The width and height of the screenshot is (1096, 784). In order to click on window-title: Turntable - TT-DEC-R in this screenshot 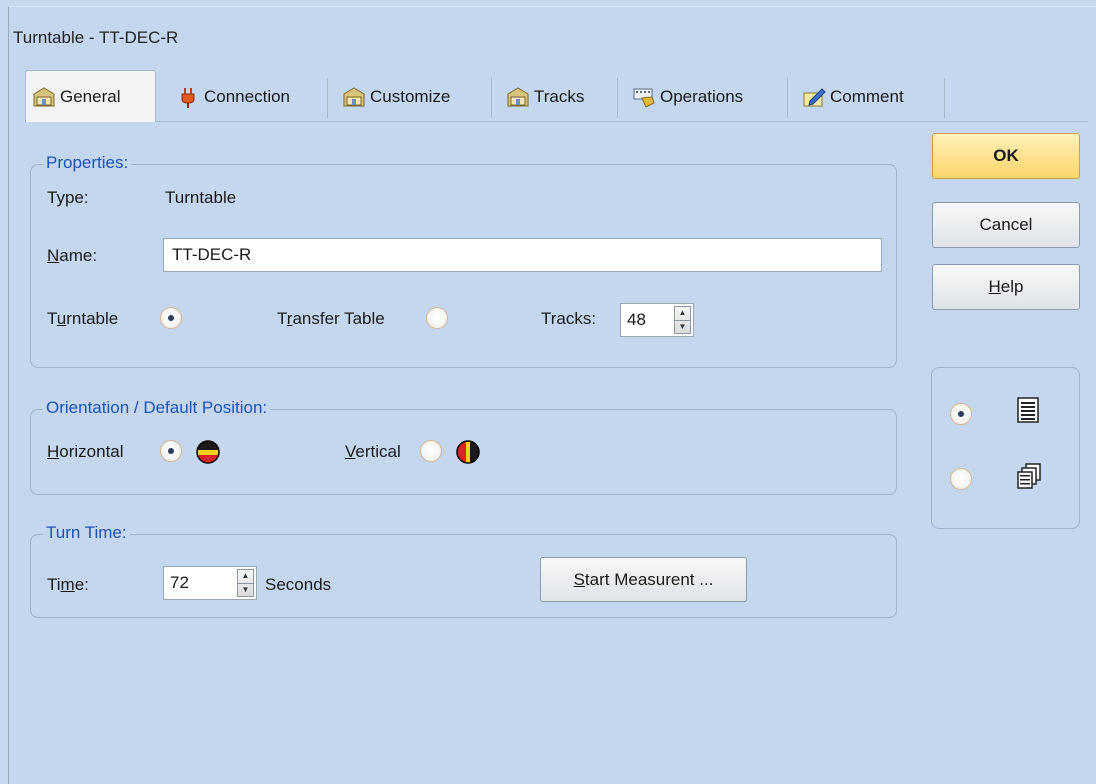, I will do `click(96, 37)`.